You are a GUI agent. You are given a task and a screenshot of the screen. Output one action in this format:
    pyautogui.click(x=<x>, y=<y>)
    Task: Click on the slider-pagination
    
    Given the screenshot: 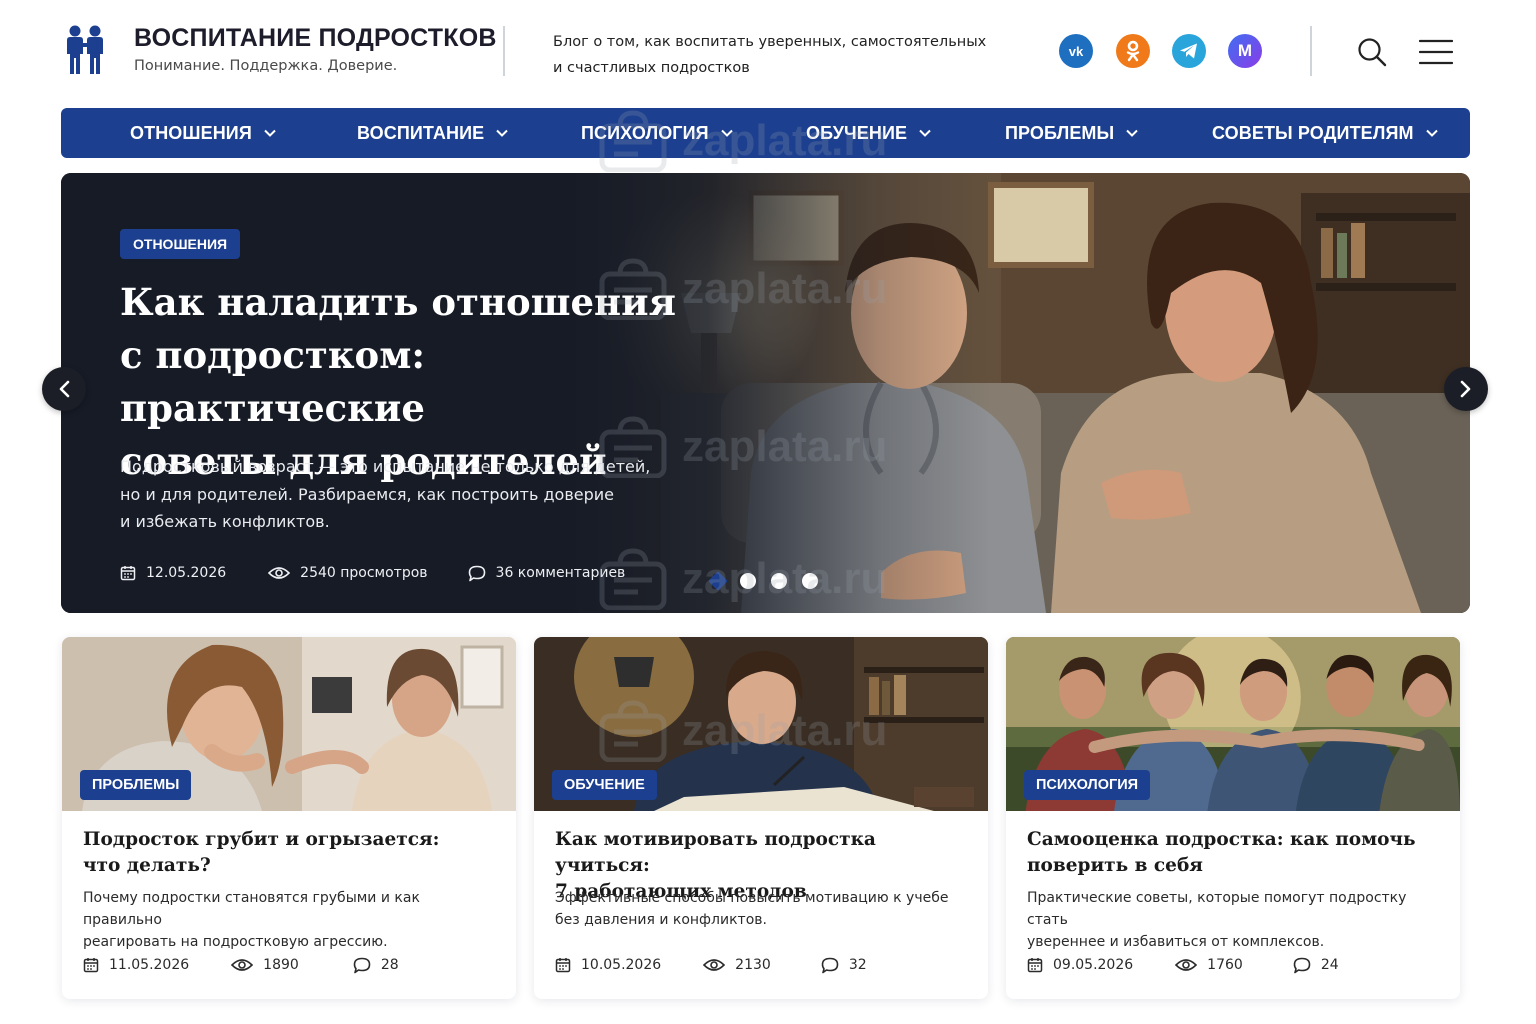 What is the action you would take?
    pyautogui.click(x=763, y=581)
    